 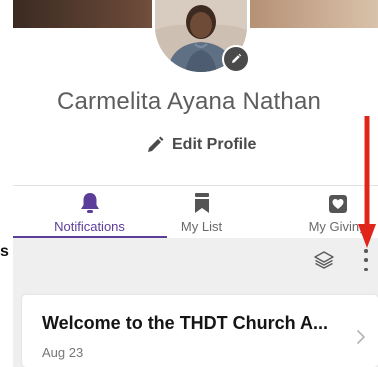 What do you see at coordinates (189, 101) in the screenshot?
I see `profile-name: Carmelita Ayana Nathan` at bounding box center [189, 101].